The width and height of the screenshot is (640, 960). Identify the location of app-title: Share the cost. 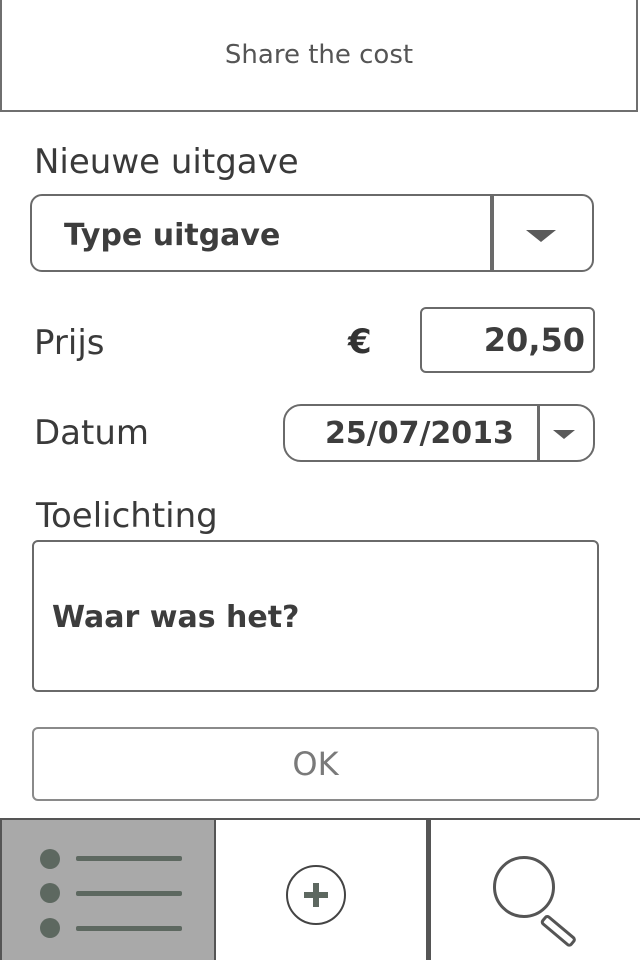
(319, 55).